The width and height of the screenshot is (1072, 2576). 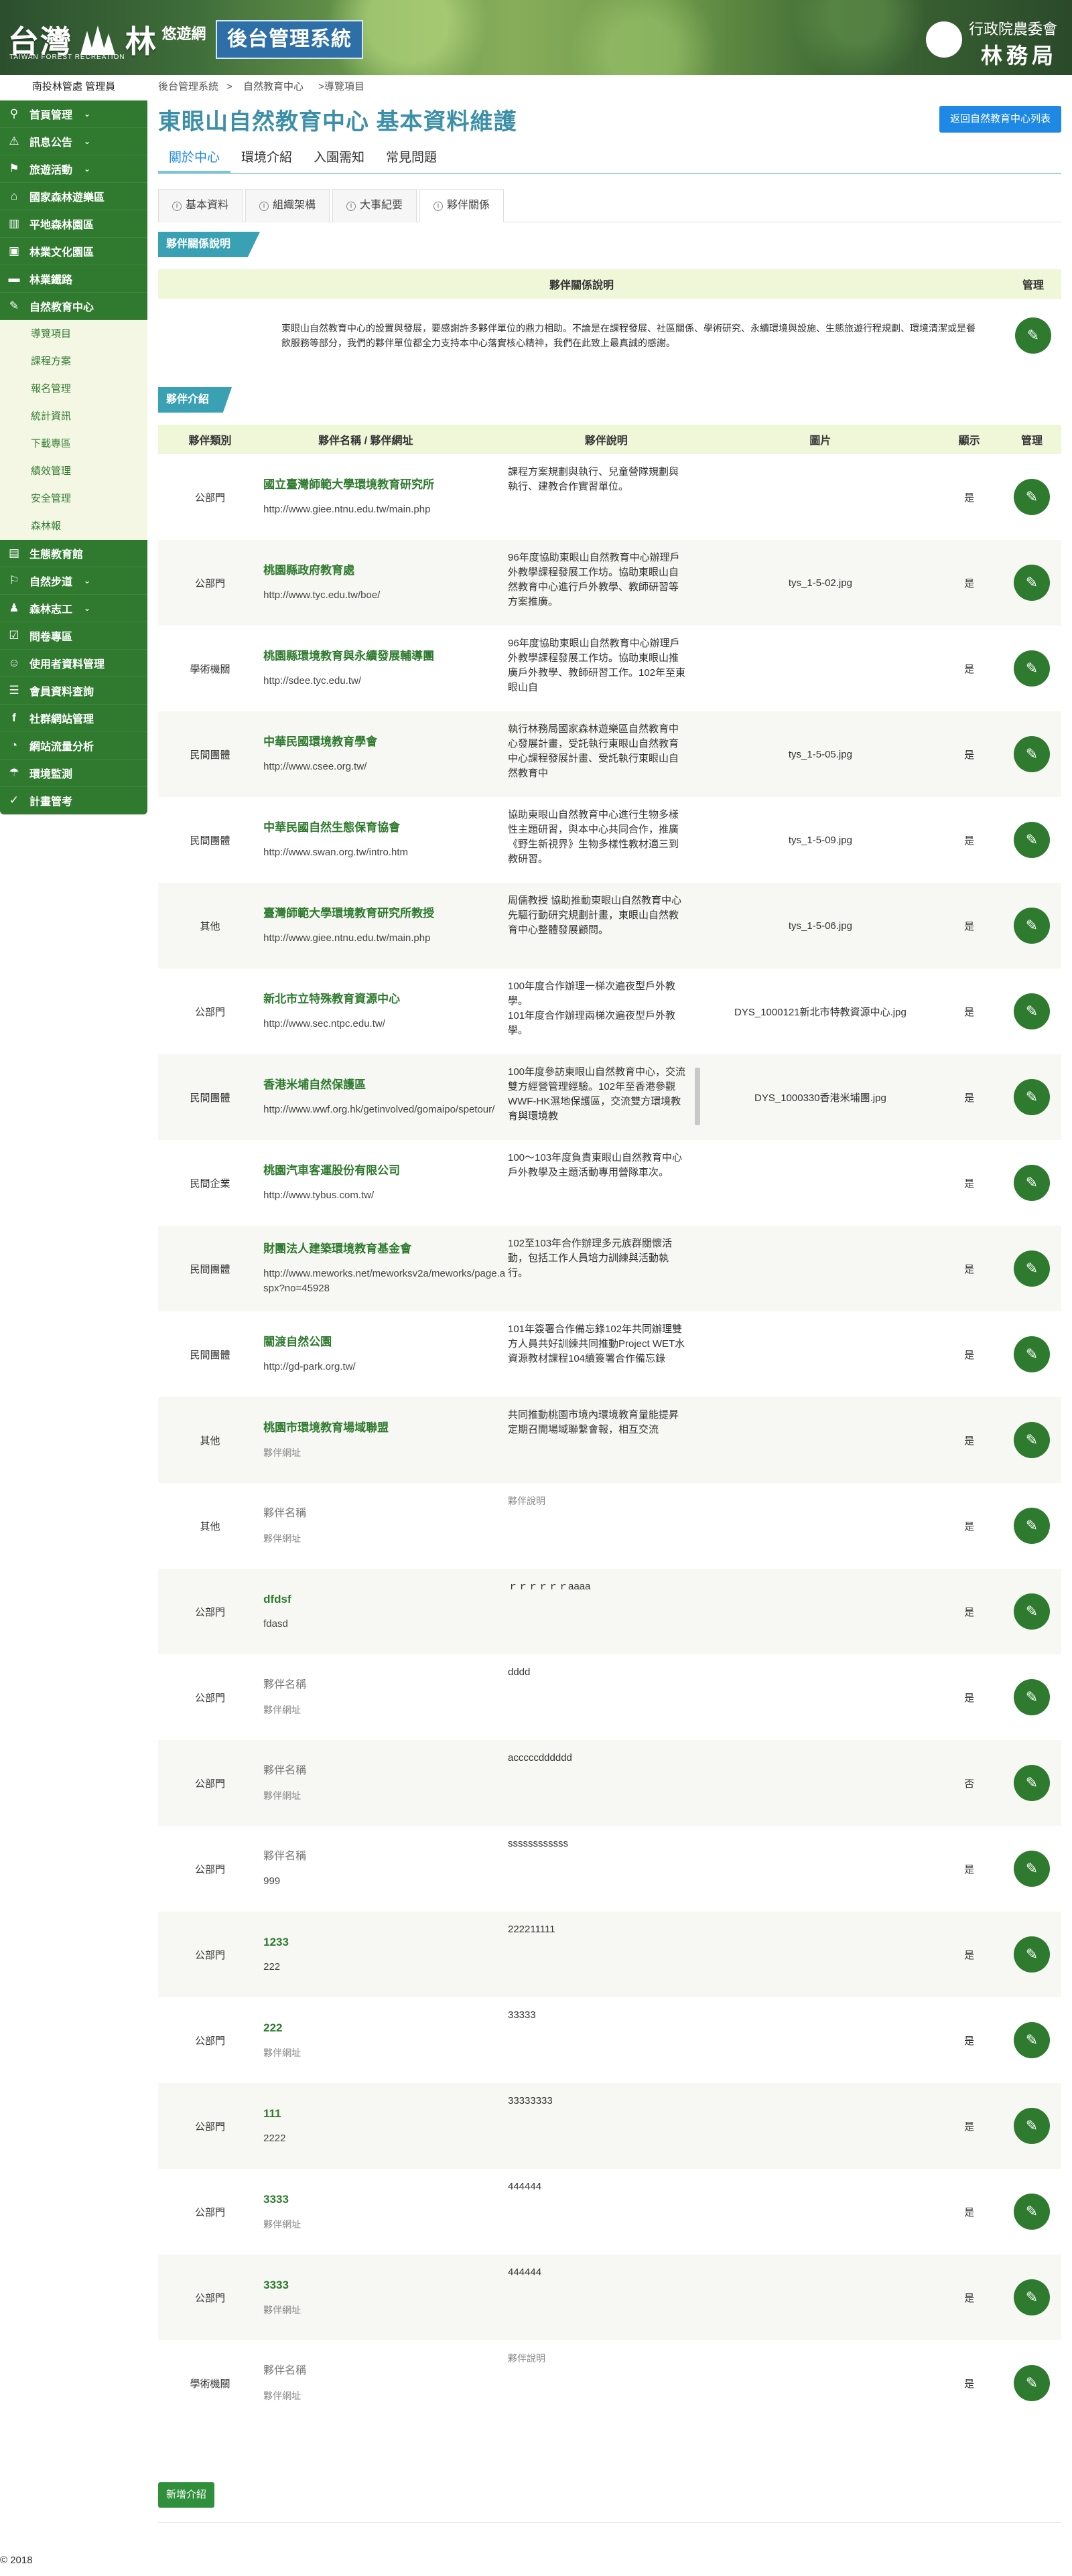 I want to click on sidebar-subitem: 課程方案, so click(x=74, y=361).